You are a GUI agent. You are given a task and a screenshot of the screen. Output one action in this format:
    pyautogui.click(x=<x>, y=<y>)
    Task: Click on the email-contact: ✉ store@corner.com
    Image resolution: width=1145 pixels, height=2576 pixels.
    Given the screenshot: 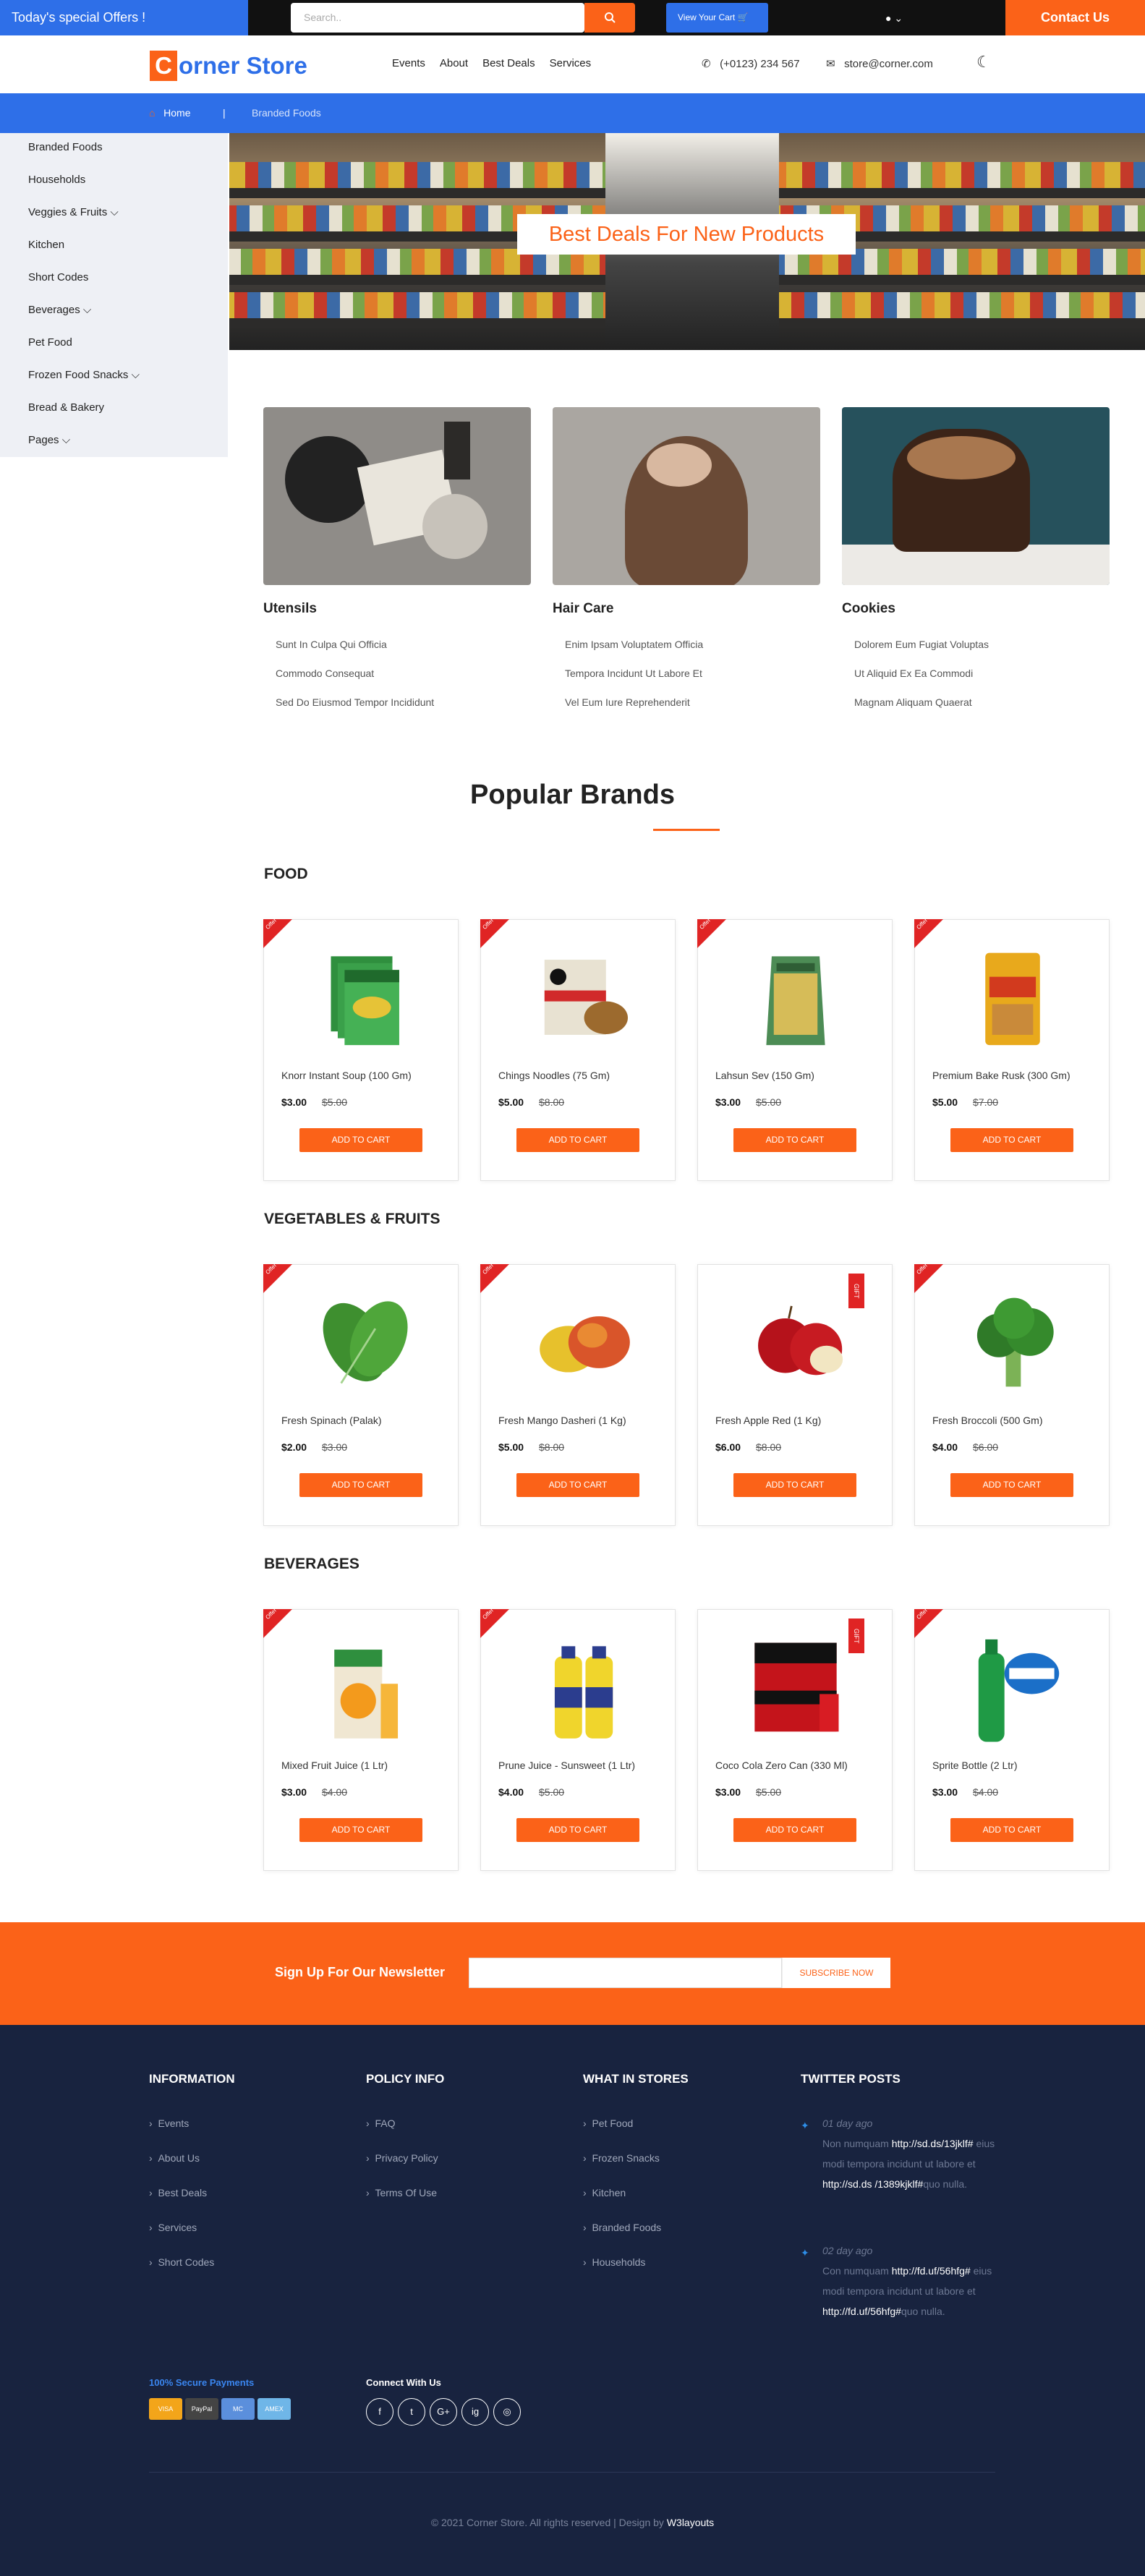 What is the action you would take?
    pyautogui.click(x=879, y=63)
    